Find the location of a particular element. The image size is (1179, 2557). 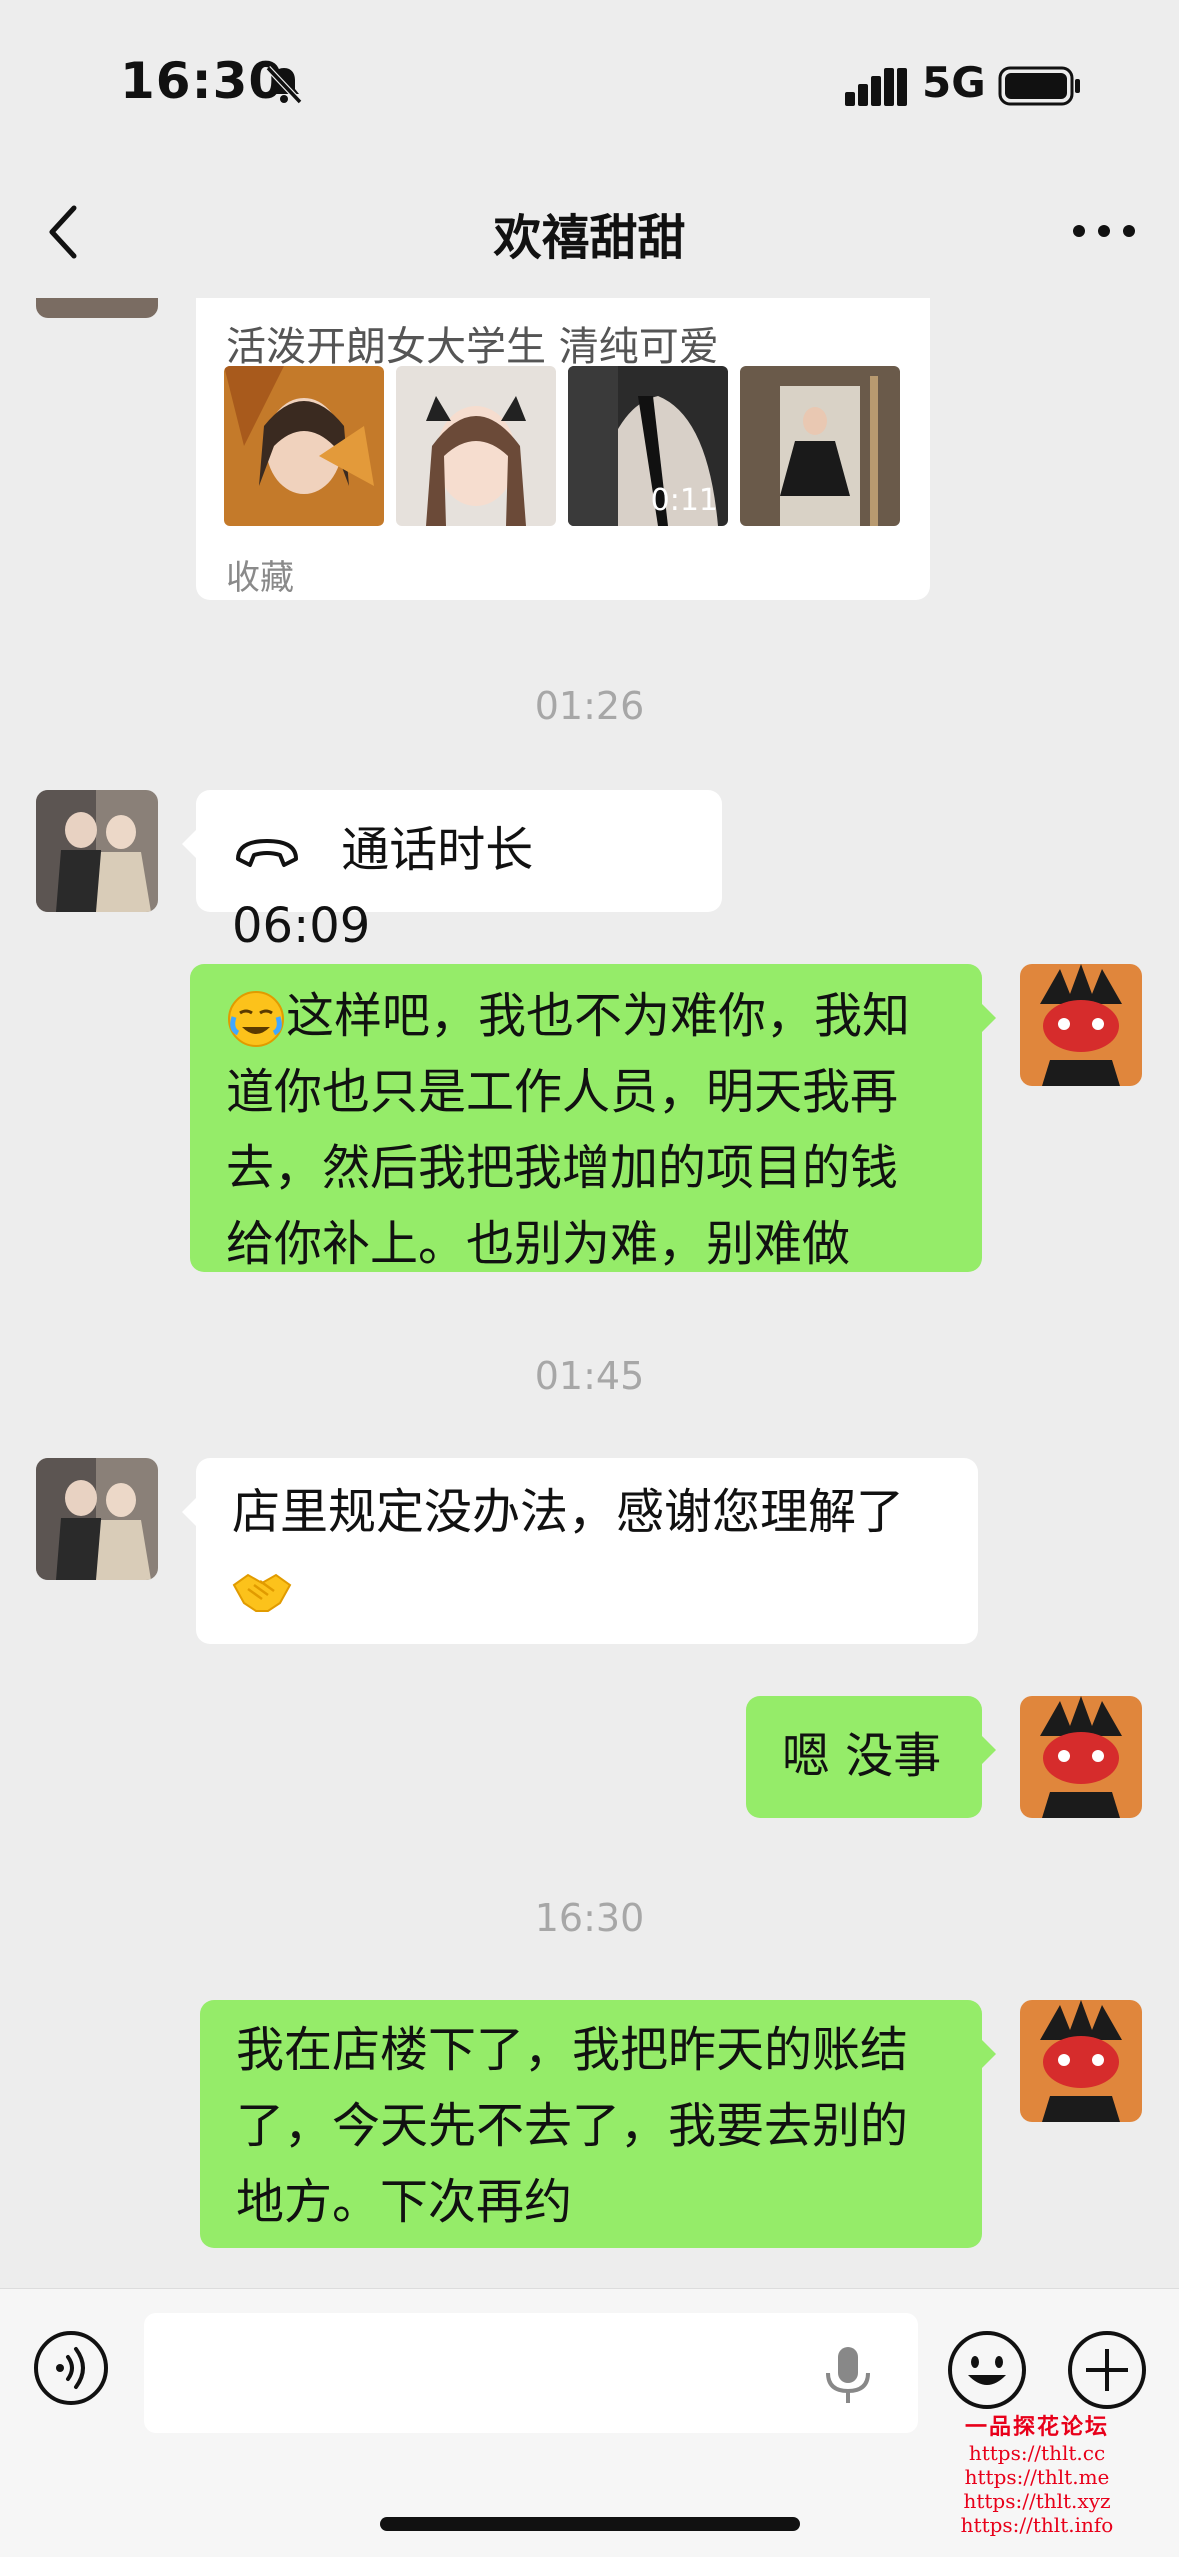

home-indicator is located at coordinates (590, 2524).